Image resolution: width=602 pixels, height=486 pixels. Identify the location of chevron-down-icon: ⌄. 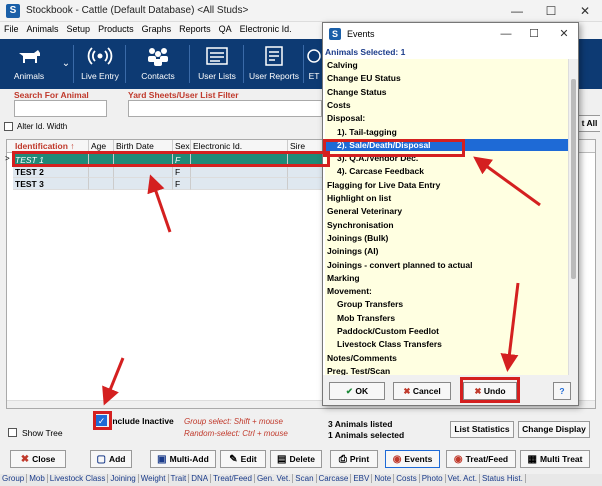
(66, 63).